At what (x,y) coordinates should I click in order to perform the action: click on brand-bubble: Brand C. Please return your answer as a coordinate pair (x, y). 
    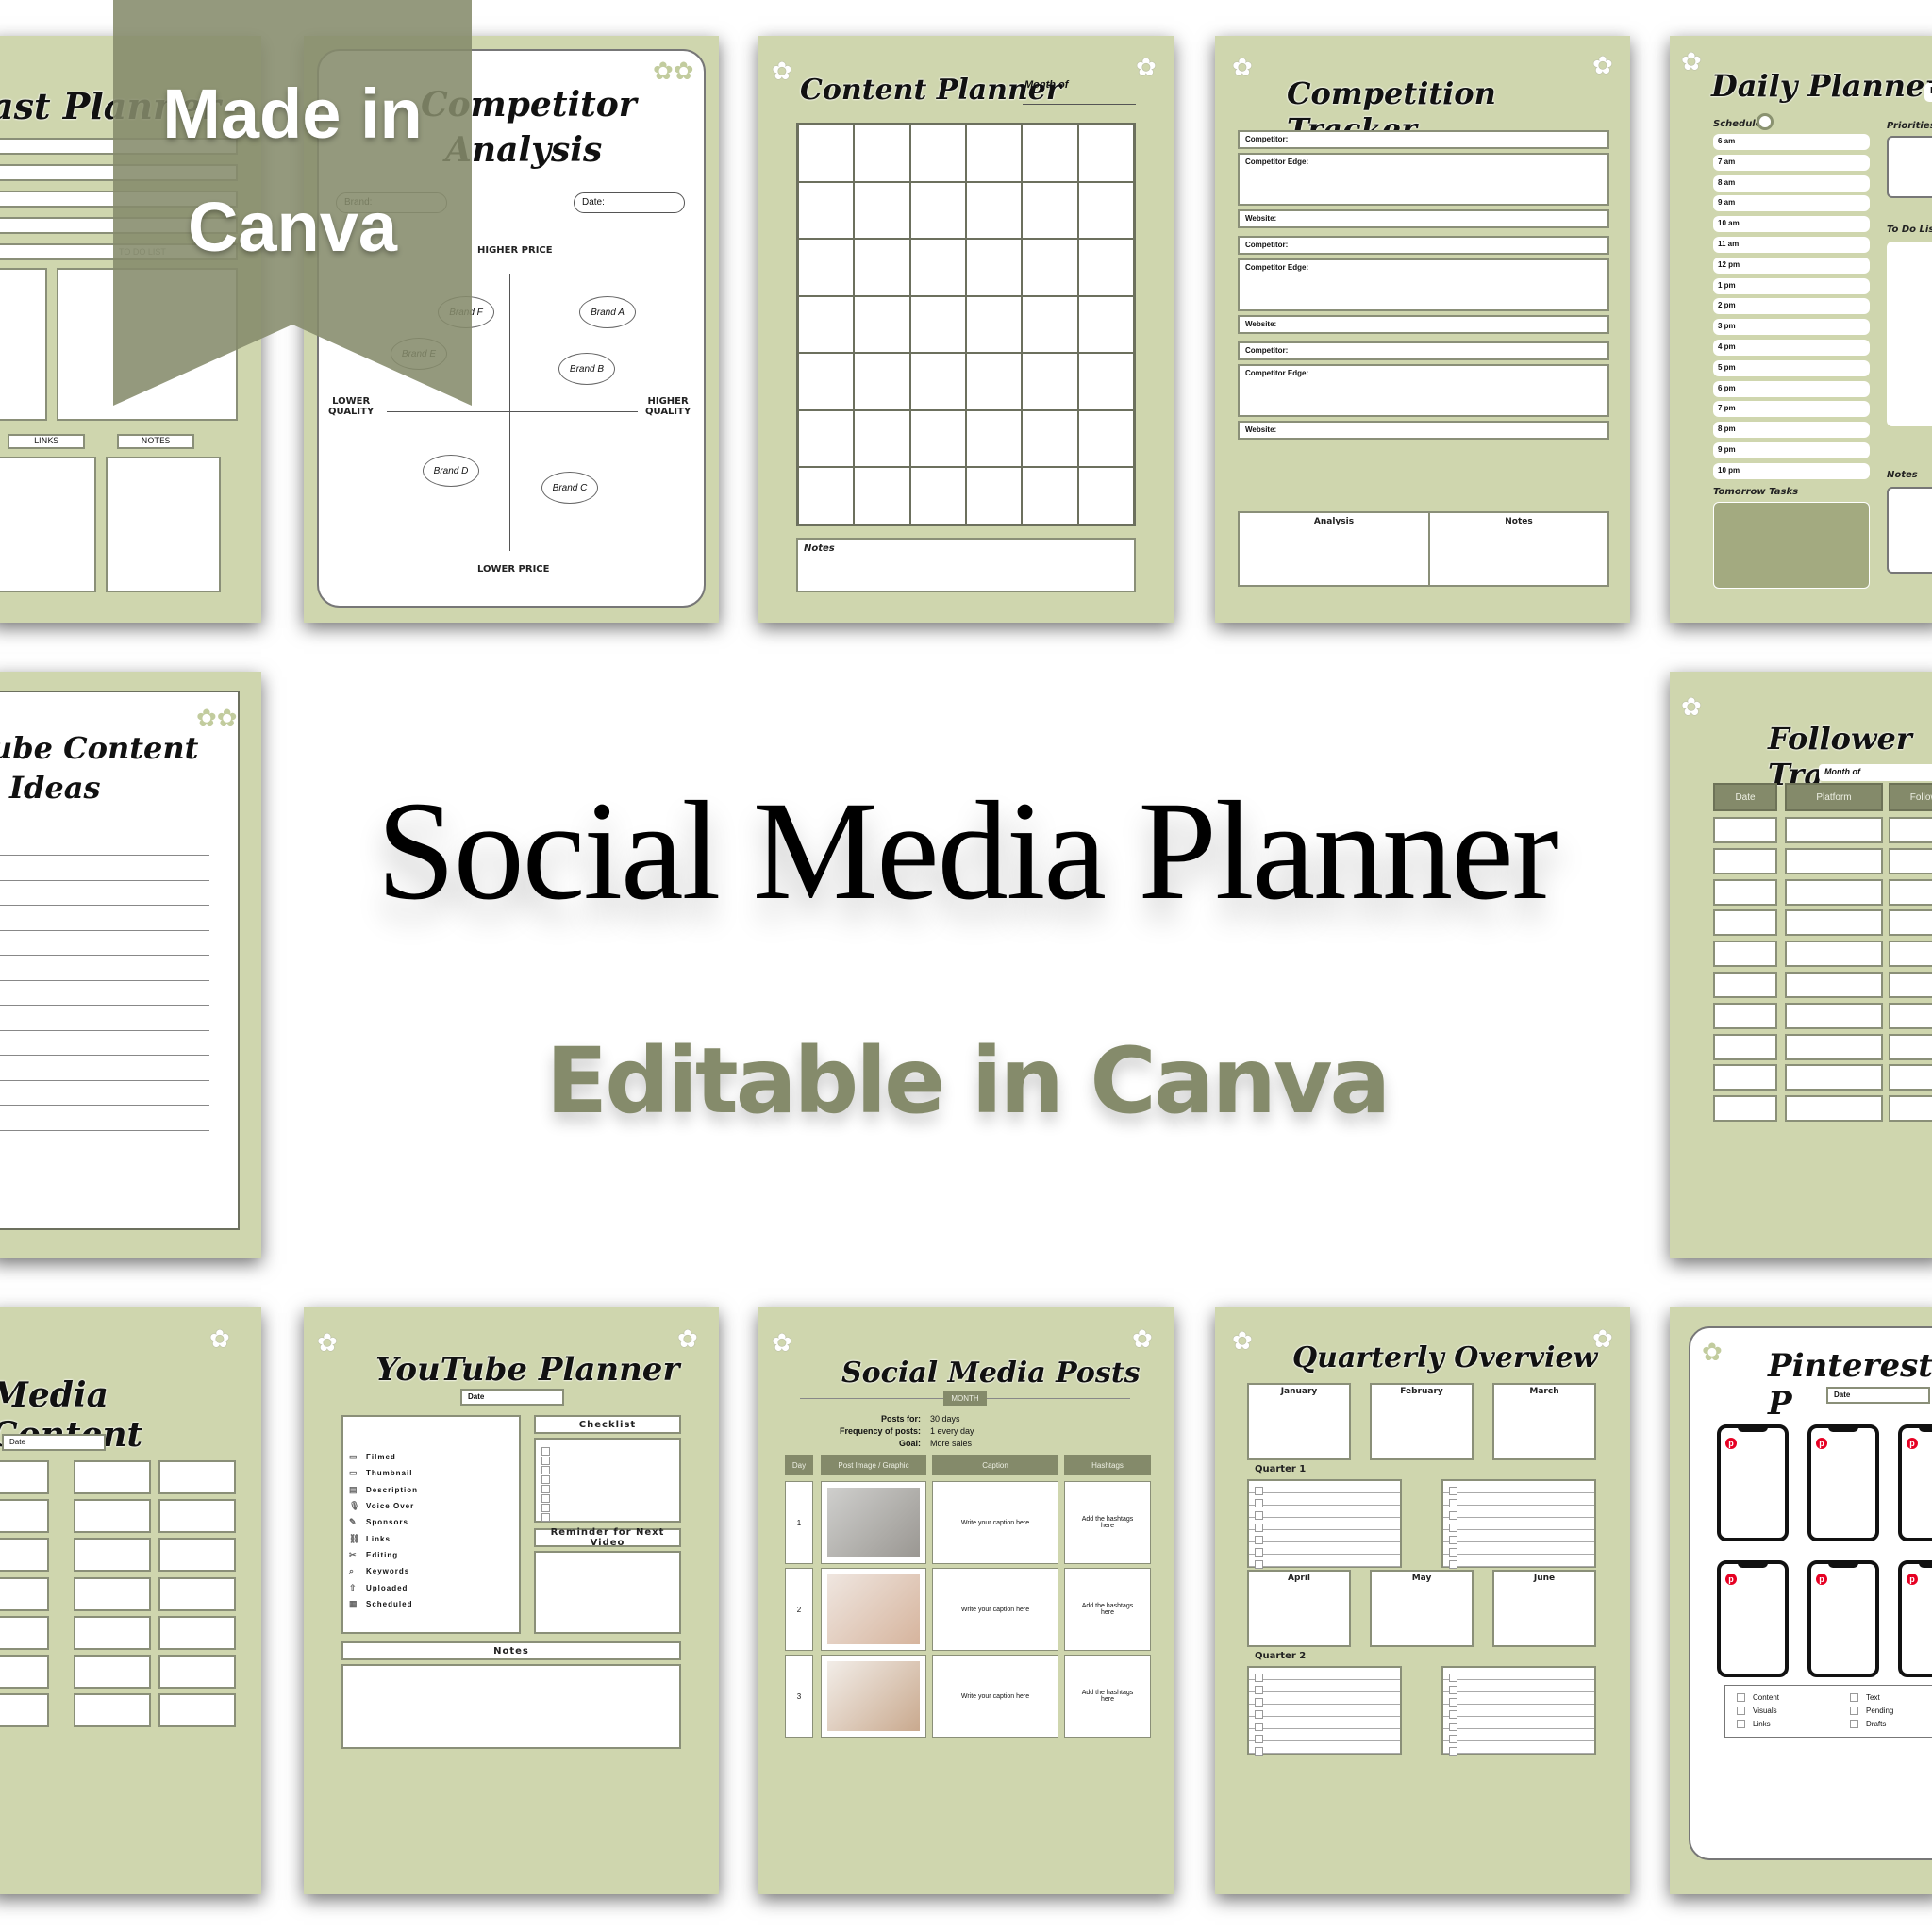
    Looking at the image, I should click on (569, 488).